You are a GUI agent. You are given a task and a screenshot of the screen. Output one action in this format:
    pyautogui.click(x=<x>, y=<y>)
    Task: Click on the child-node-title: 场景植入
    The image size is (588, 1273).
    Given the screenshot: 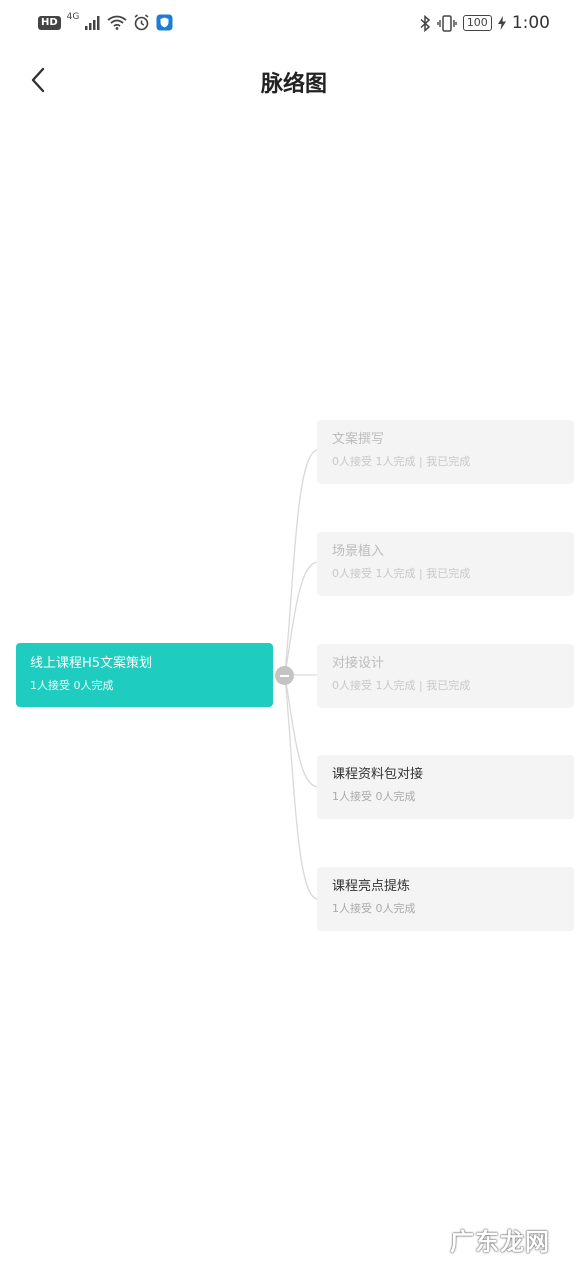 What is the action you would take?
    pyautogui.click(x=358, y=551)
    